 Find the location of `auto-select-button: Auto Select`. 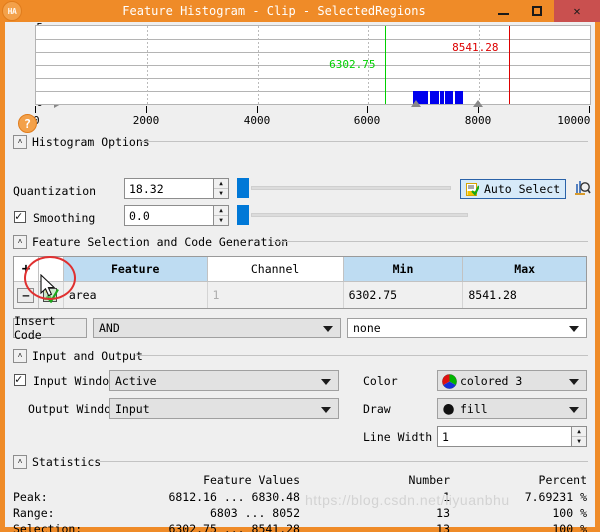

auto-select-button: Auto Select is located at coordinates (513, 189).